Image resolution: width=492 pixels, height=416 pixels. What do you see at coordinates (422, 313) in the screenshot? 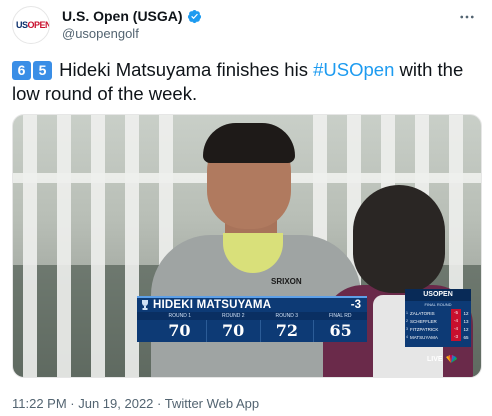
I see `leaderboard-player: ZALATORIS` at bounding box center [422, 313].